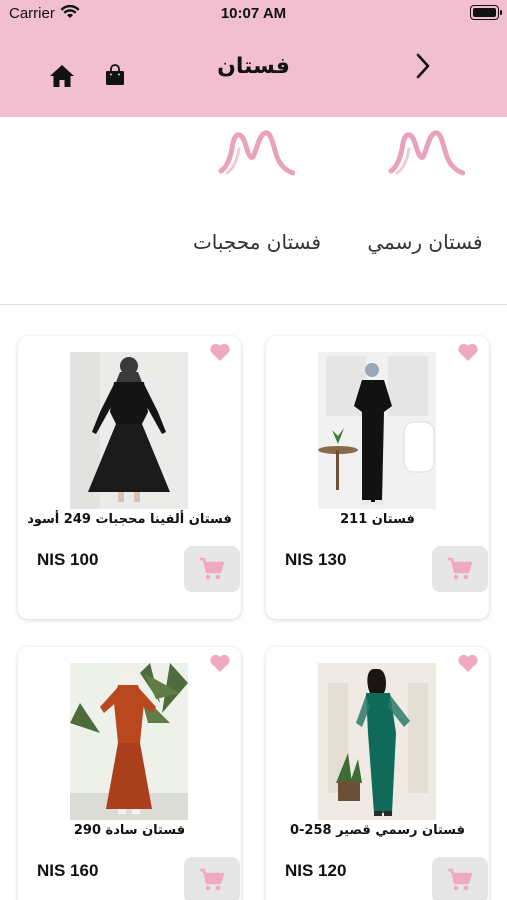 The image size is (507, 900). Describe the element at coordinates (129, 830) in the screenshot. I see `product-name: فستان سادة 290` at that location.